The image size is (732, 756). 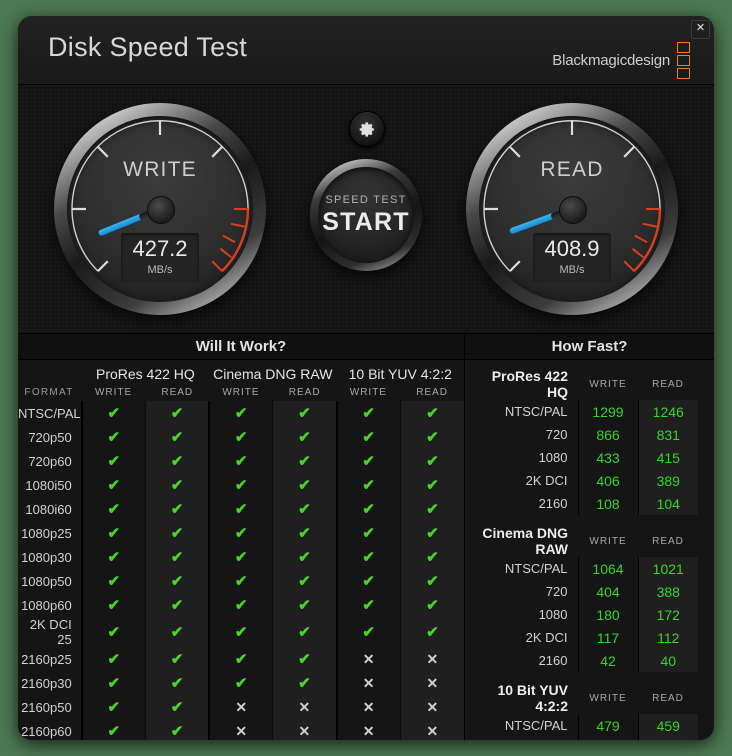 What do you see at coordinates (113, 392) in the screenshot?
I see `sub-header-prores-write: WRITE` at bounding box center [113, 392].